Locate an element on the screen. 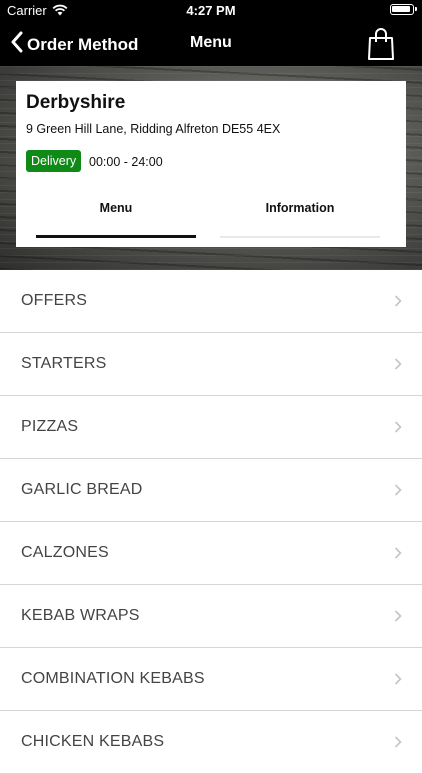 Image resolution: width=422 pixels, height=774 pixels. category-kebab-wraps: KEBAB WRAPS is located at coordinates (211, 616).